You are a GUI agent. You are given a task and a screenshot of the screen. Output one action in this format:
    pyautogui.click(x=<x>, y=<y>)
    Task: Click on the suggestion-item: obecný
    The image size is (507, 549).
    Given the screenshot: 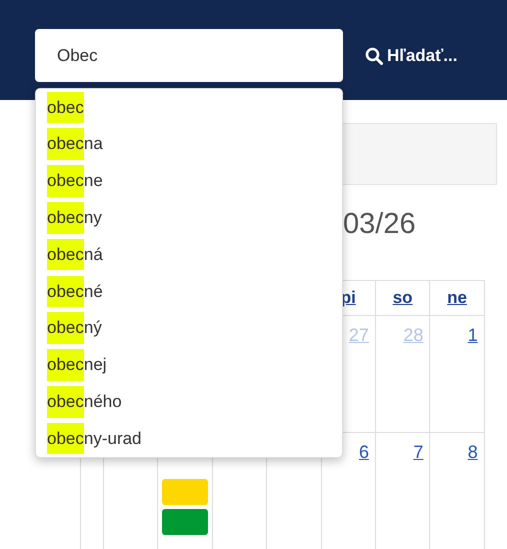 What is the action you would take?
    pyautogui.click(x=189, y=328)
    